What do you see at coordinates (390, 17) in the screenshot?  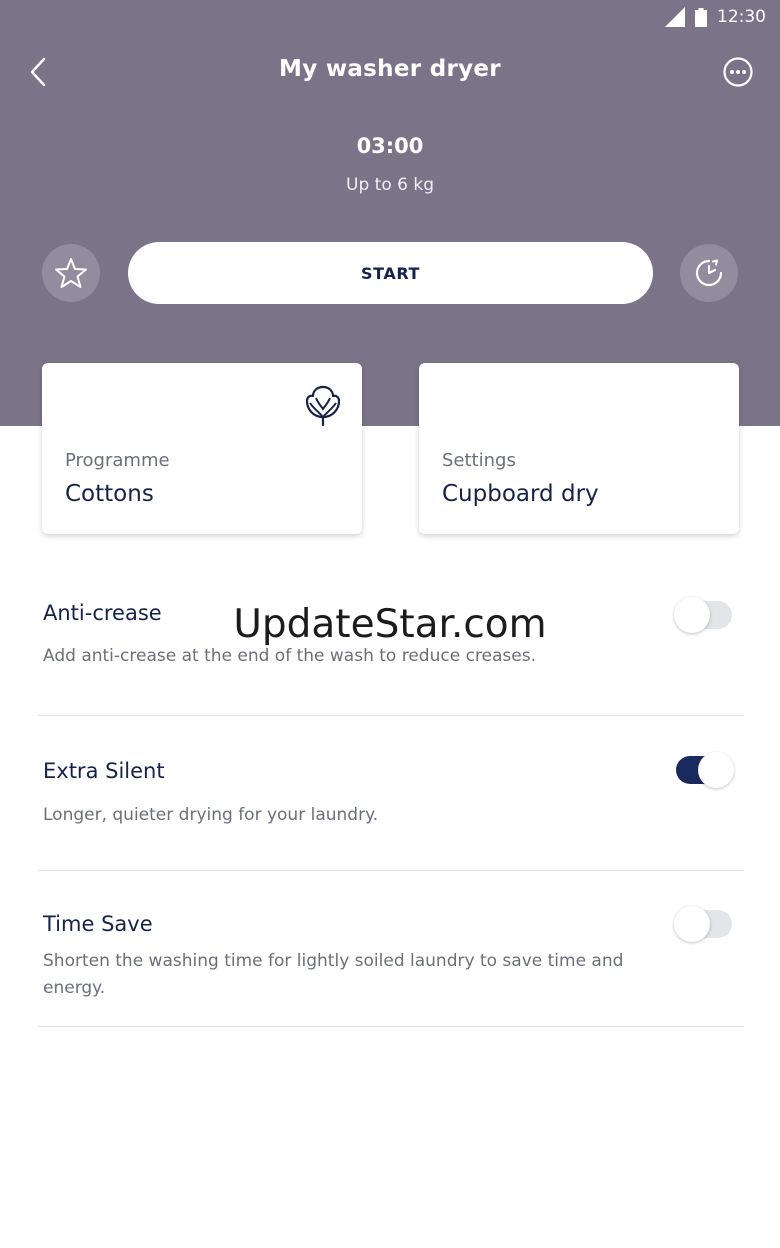 I see `status-bar: 12:30` at bounding box center [390, 17].